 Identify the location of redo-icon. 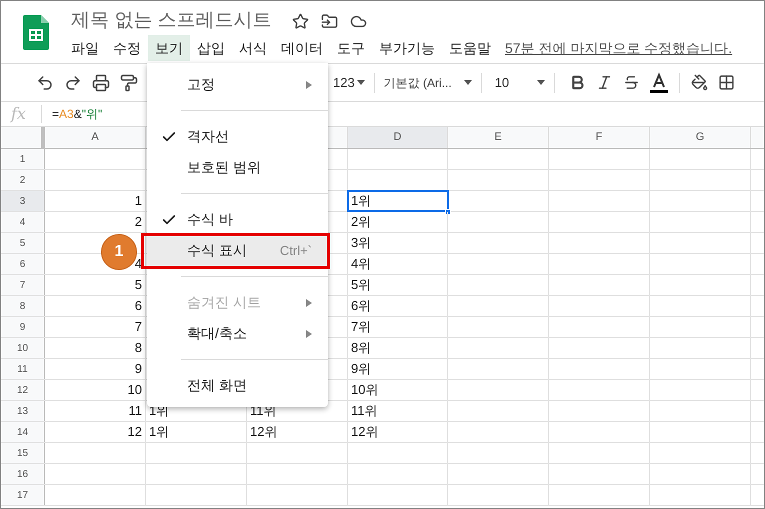
(73, 83).